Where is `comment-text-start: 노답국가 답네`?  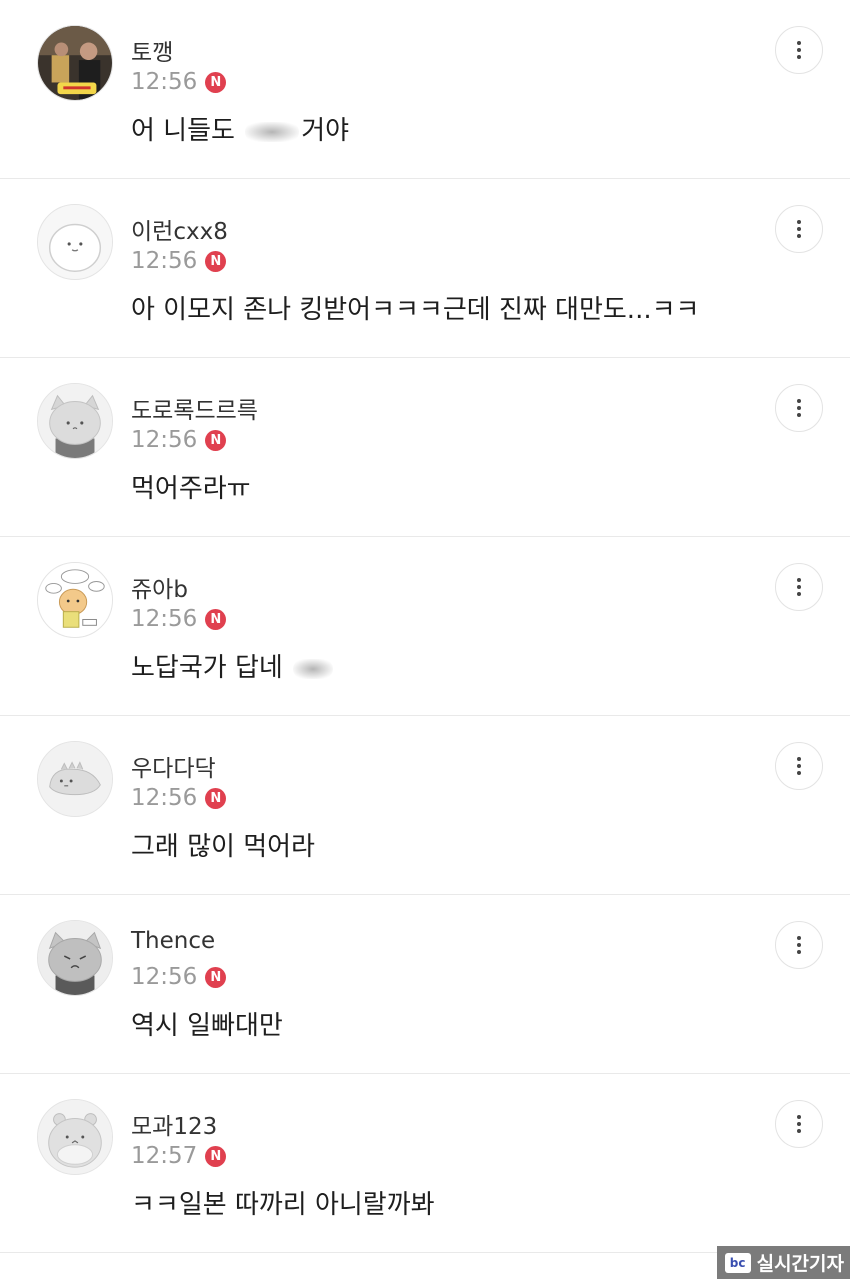 comment-text-start: 노답국가 답네 is located at coordinates (211, 668).